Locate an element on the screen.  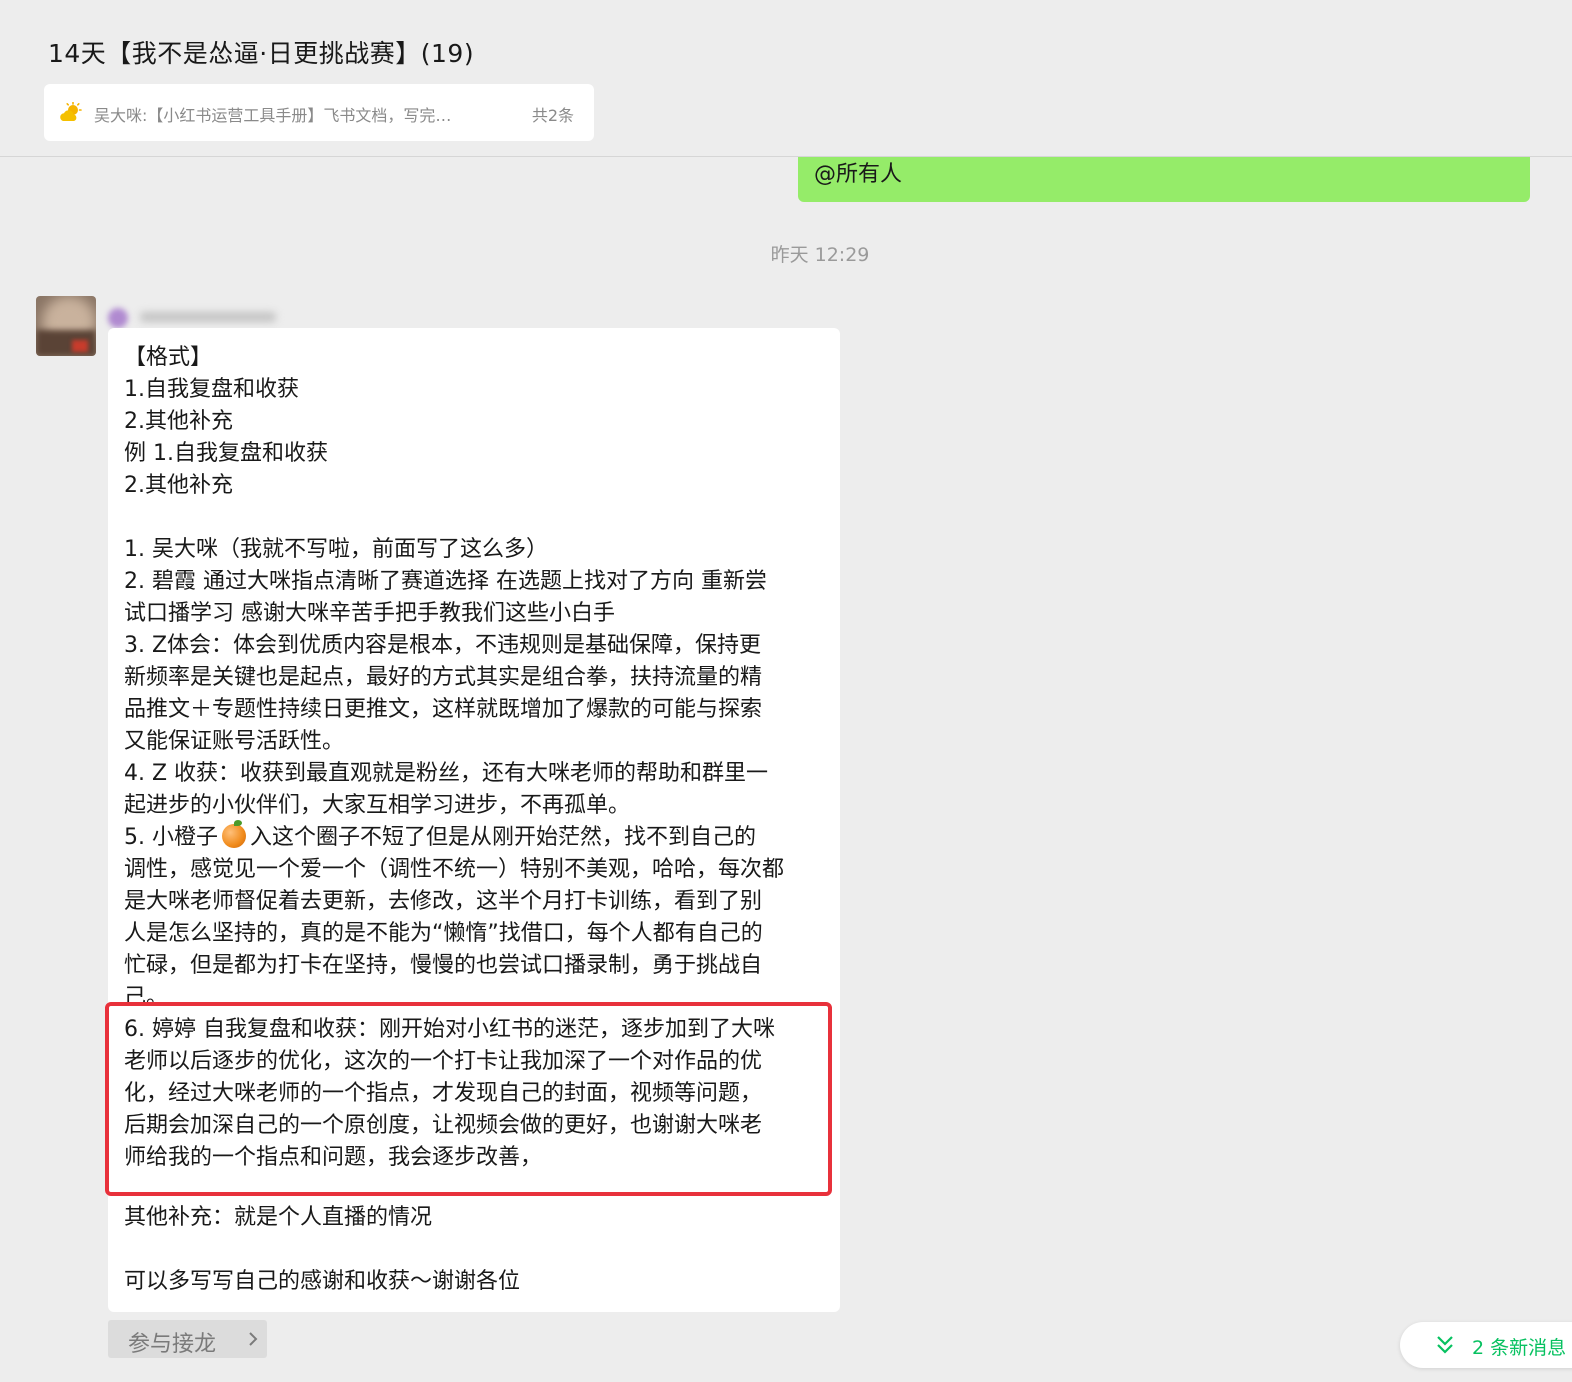
message-line: 例 1.自我复盘和收获 is located at coordinates (226, 453).